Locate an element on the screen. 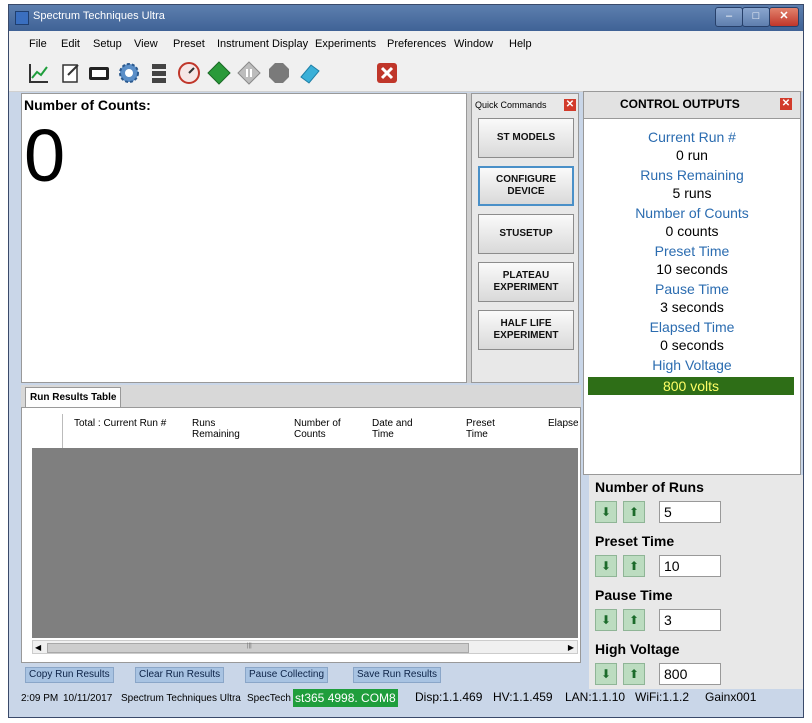 This screenshot has width=812, height=723. status-date: 10/11/2017 is located at coordinates (88, 698).